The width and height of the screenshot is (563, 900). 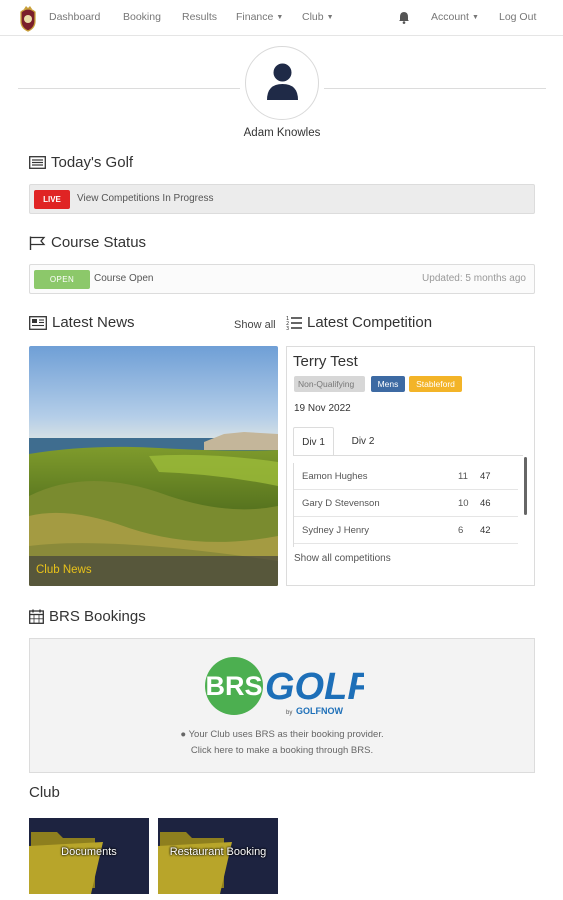 I want to click on player-score: 46, so click(x=485, y=503).